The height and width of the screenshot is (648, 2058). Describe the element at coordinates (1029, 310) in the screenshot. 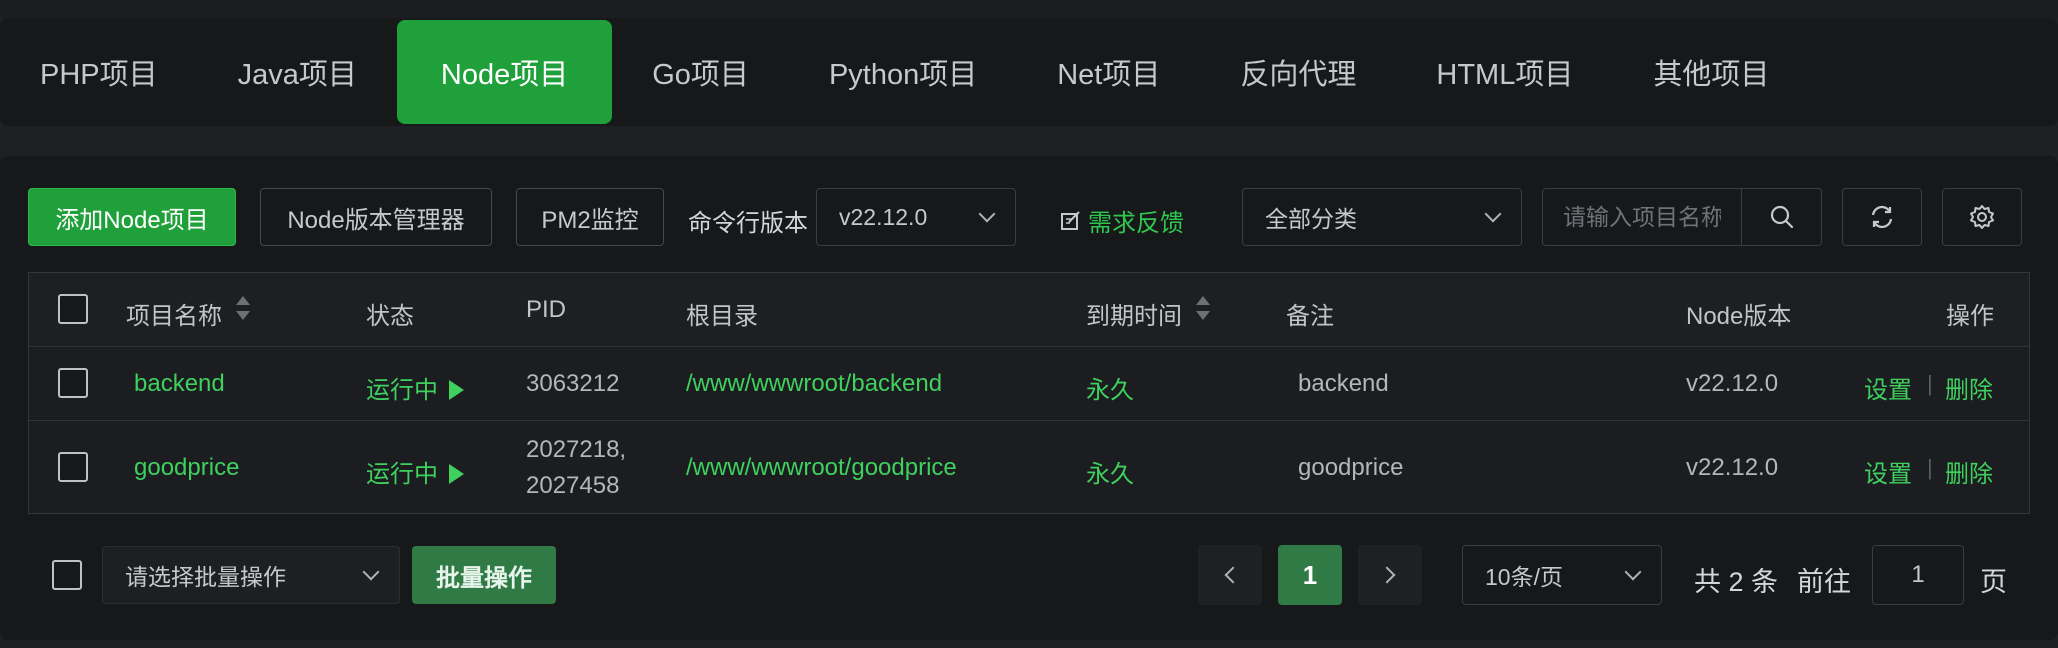

I see `table-header: 项目名称 状态 PID 根目录 到期时间 备注 Node版本 操作` at that location.